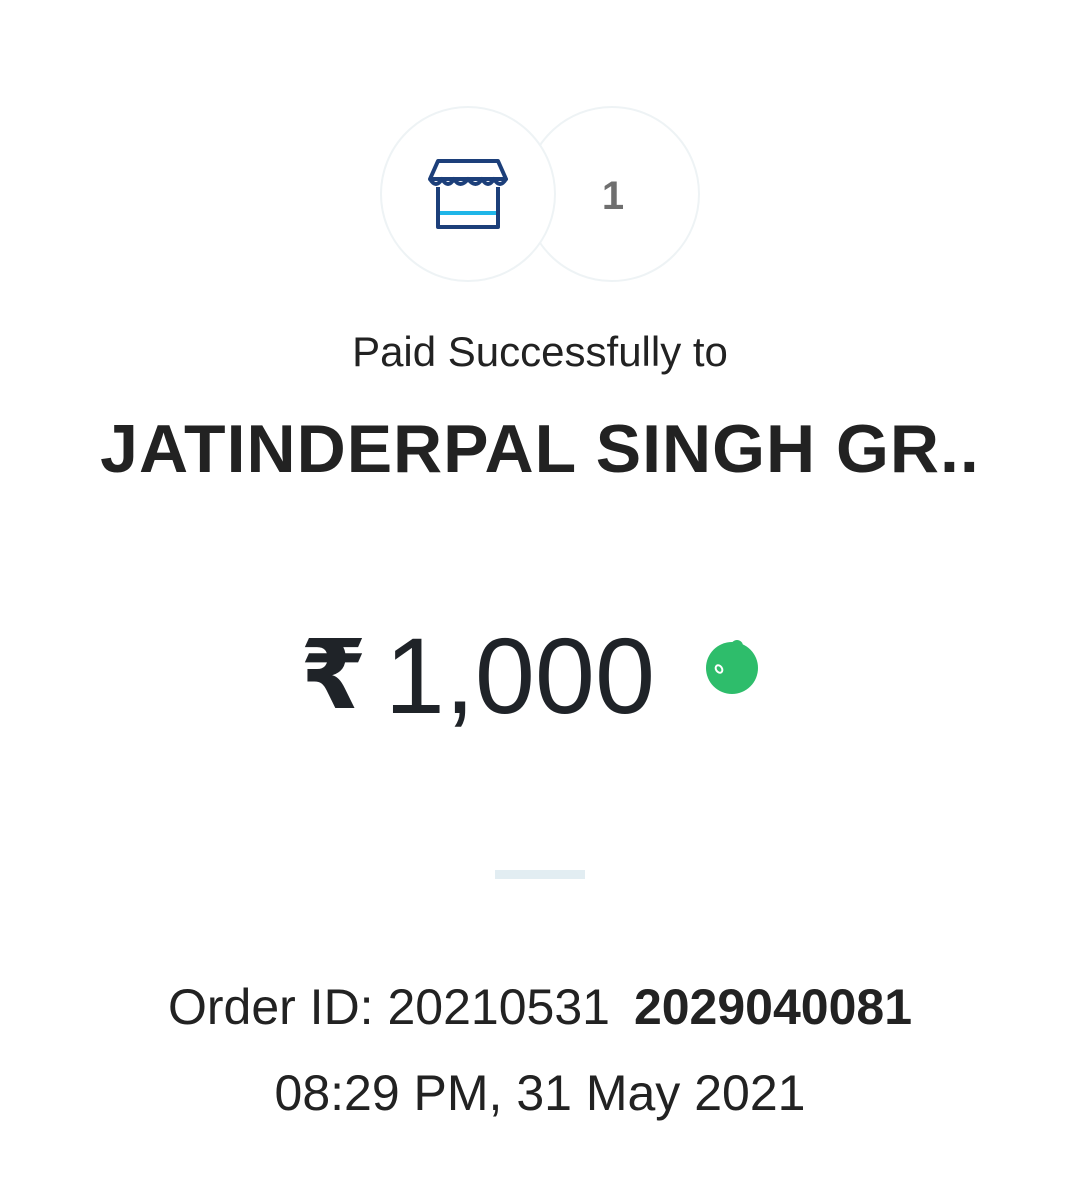  I want to click on storefront-icon, so click(468, 194).